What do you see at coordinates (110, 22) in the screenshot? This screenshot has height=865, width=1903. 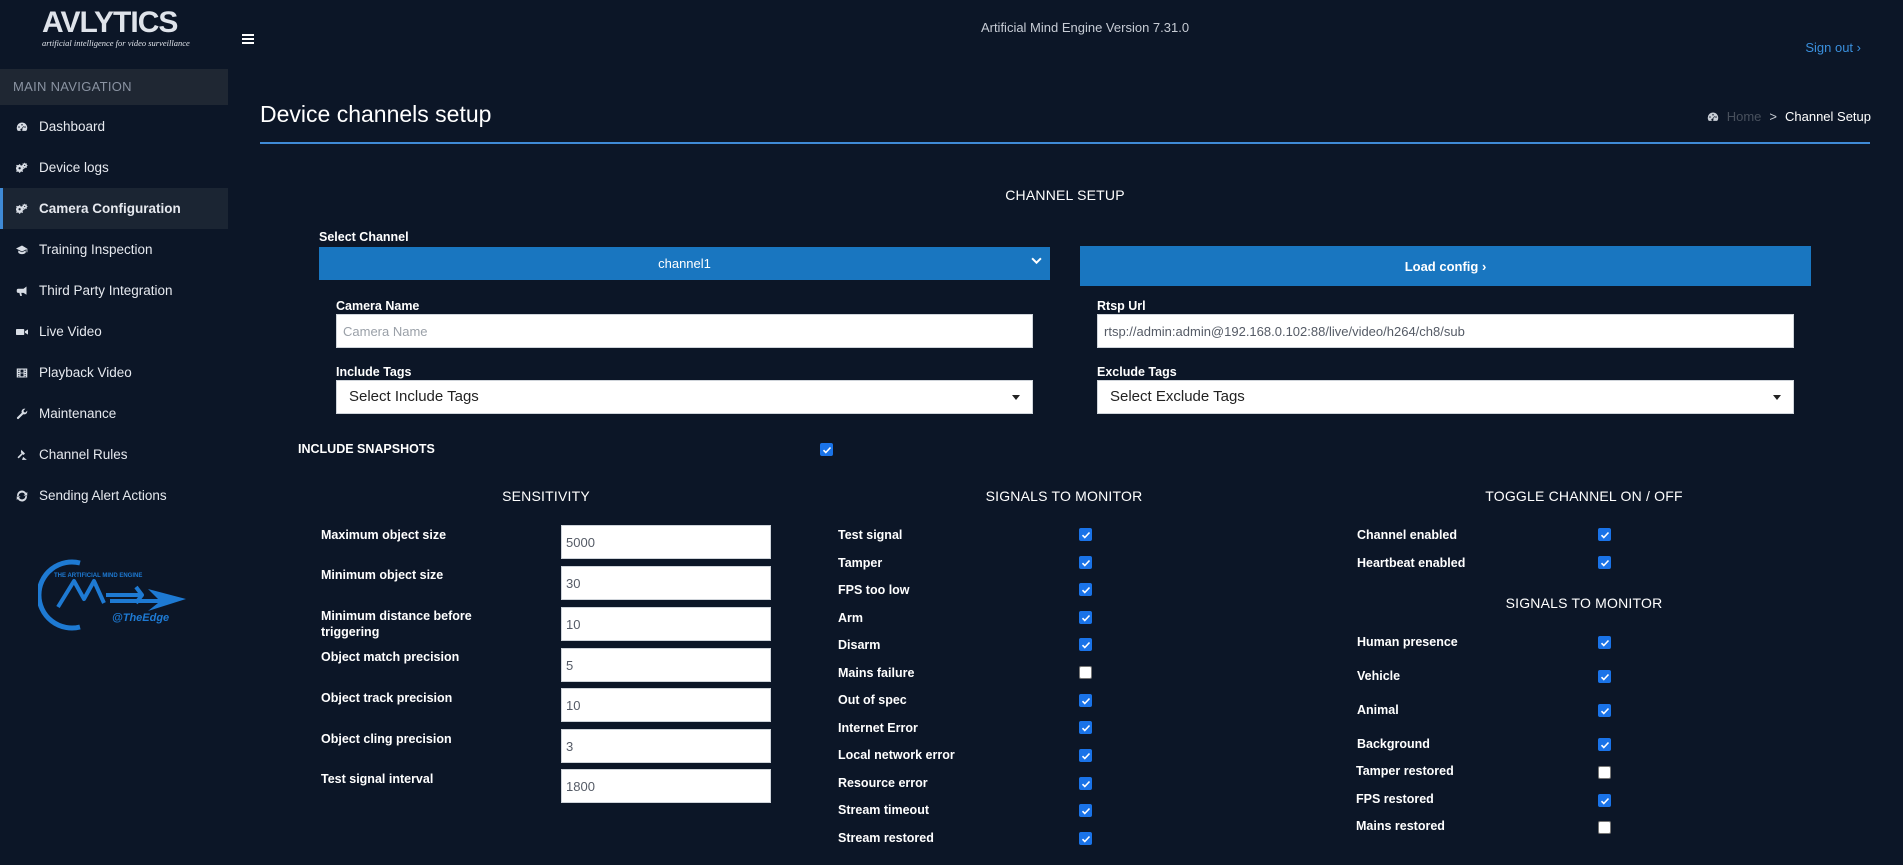 I see `logo-wordmark: AVLYTICS` at bounding box center [110, 22].